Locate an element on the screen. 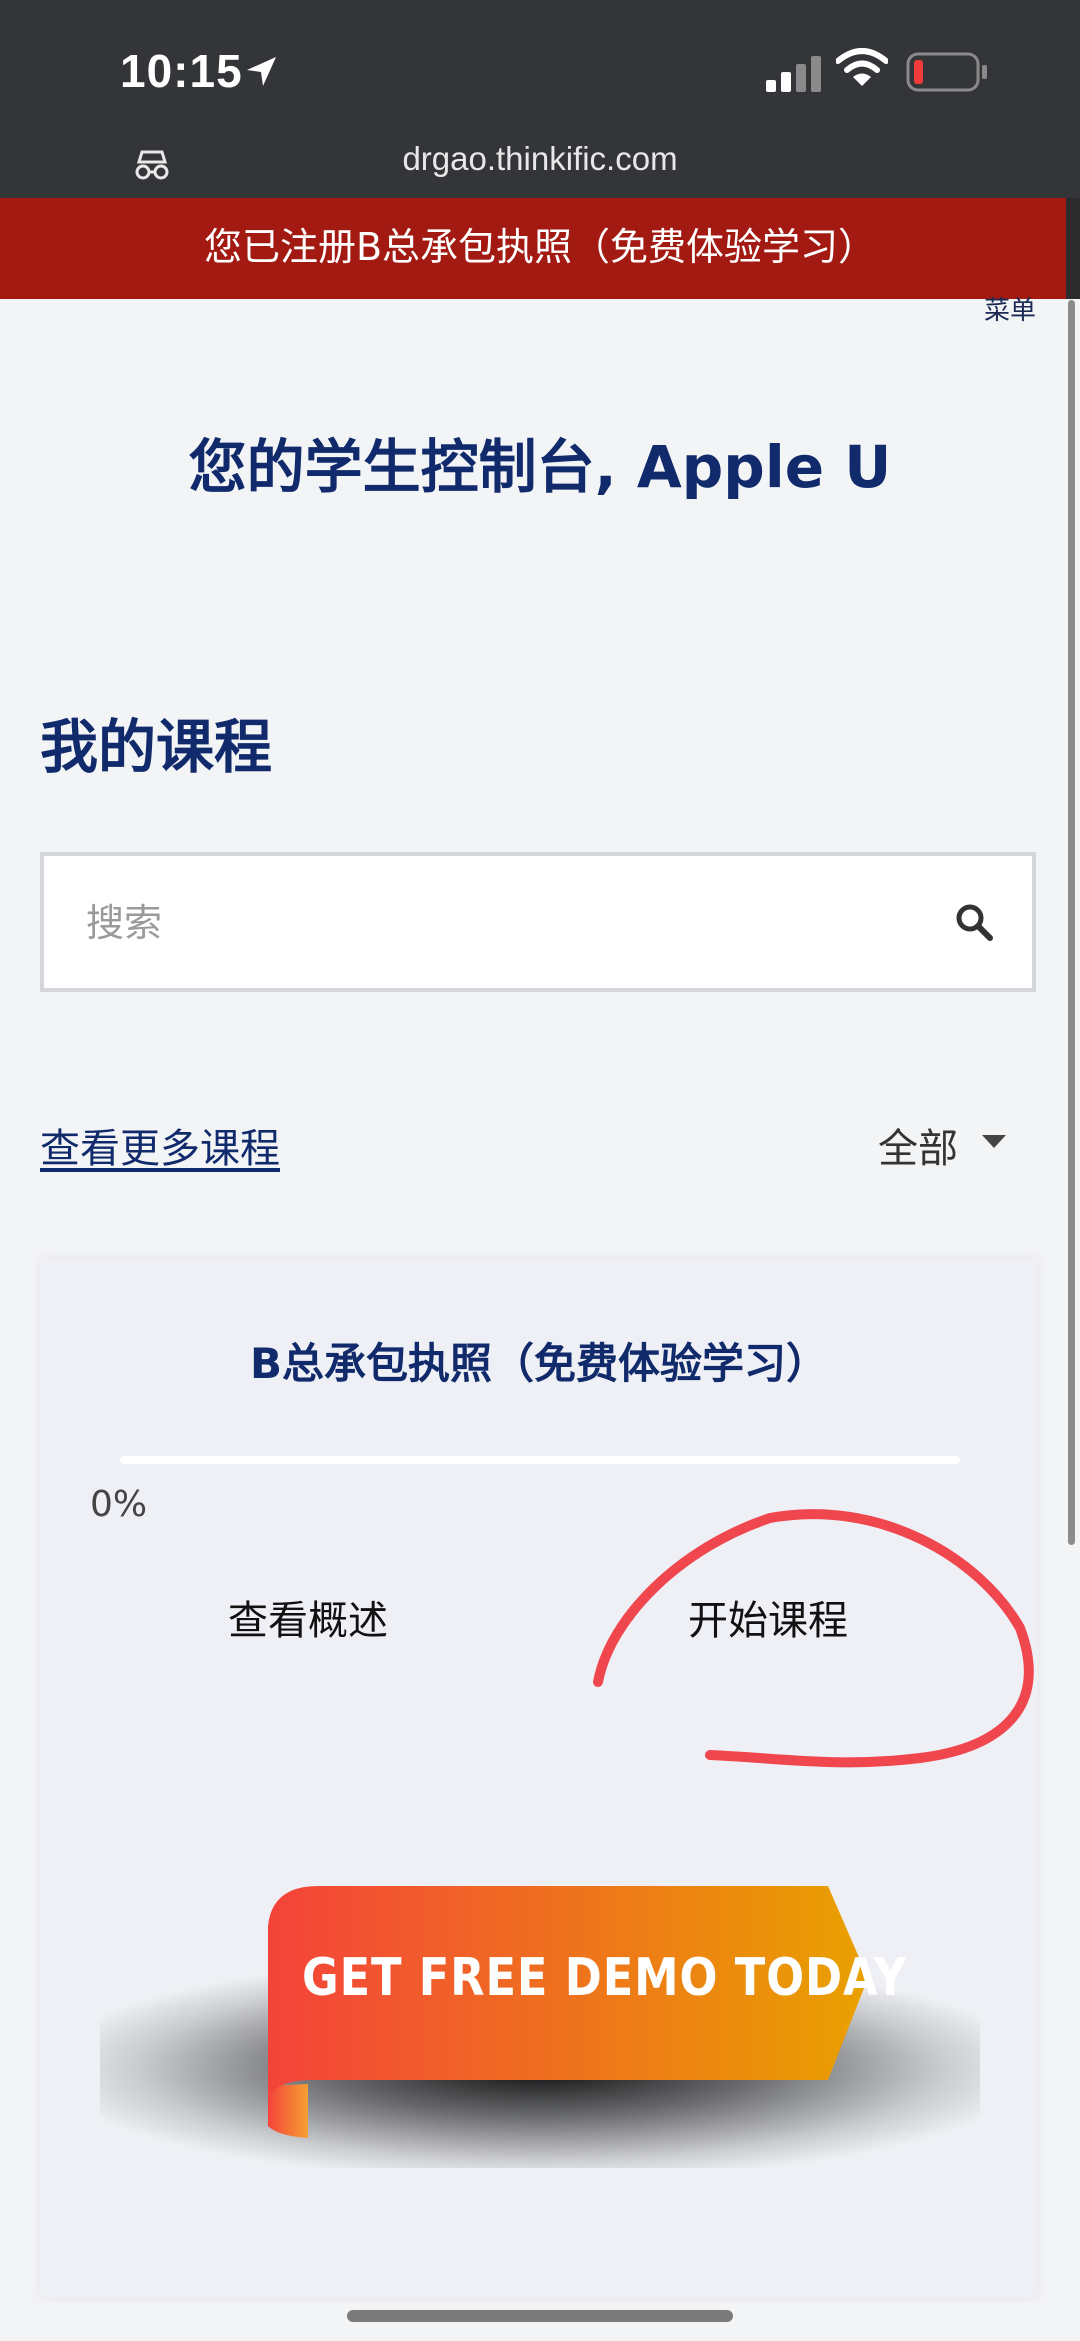  view-overview-button: 查看概述 is located at coordinates (308, 1617).